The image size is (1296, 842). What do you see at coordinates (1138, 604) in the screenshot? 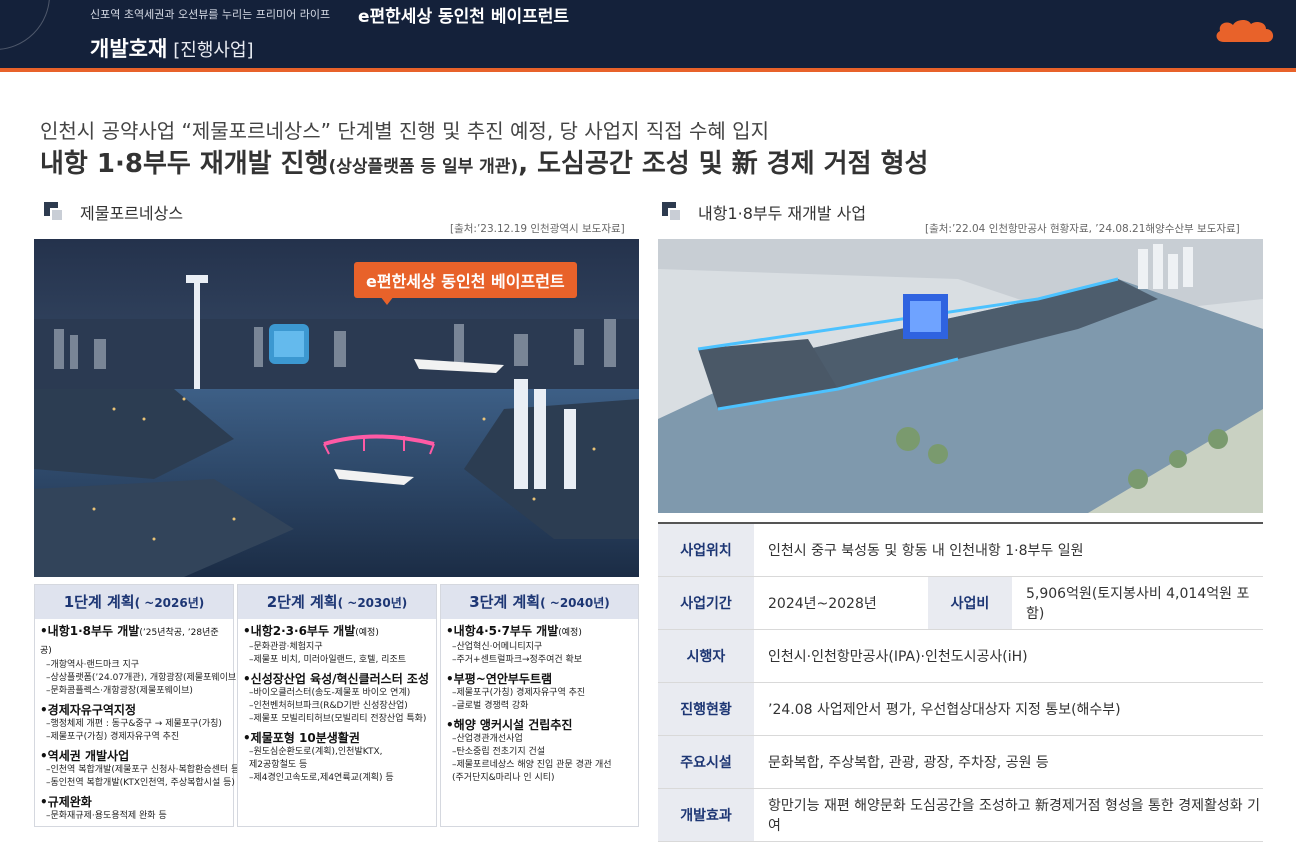
I see `row-value: 5,906억원(토지봉사비 4,014억원 포함)` at bounding box center [1138, 604].